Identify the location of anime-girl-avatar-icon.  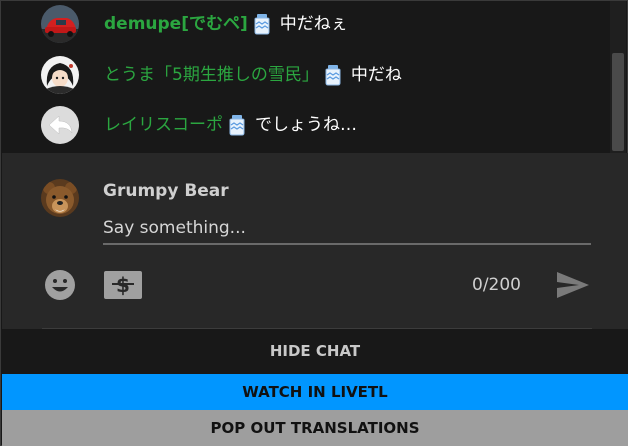
(60, 75).